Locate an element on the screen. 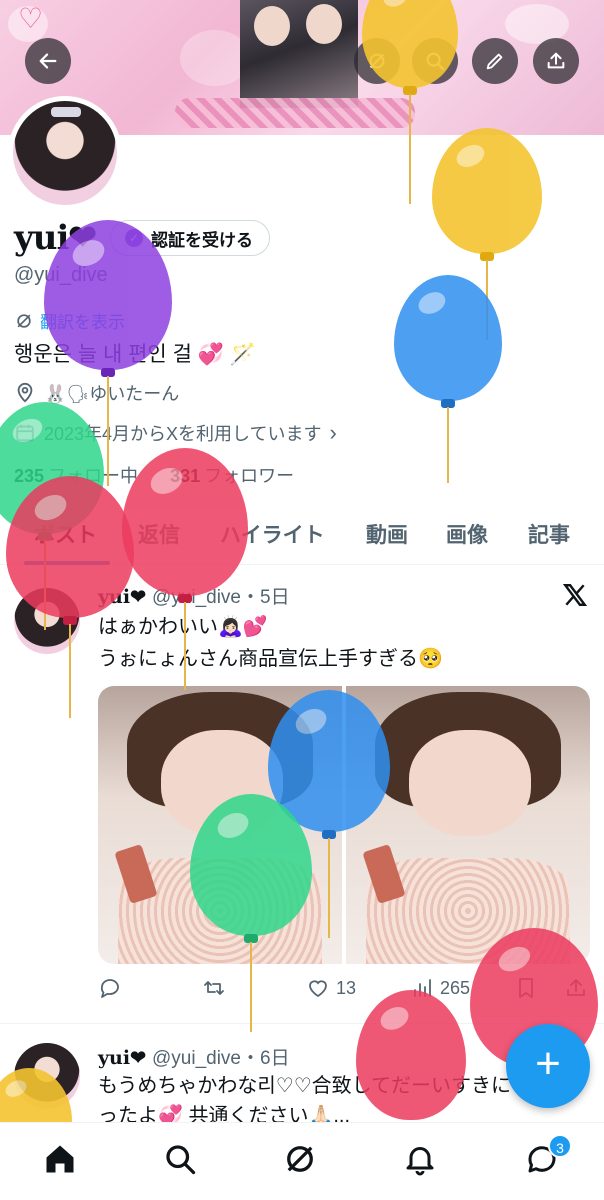 The height and width of the screenshot is (1200, 604). post-header: yui❤ @yui_dive・6日 is located at coordinates (194, 1056).